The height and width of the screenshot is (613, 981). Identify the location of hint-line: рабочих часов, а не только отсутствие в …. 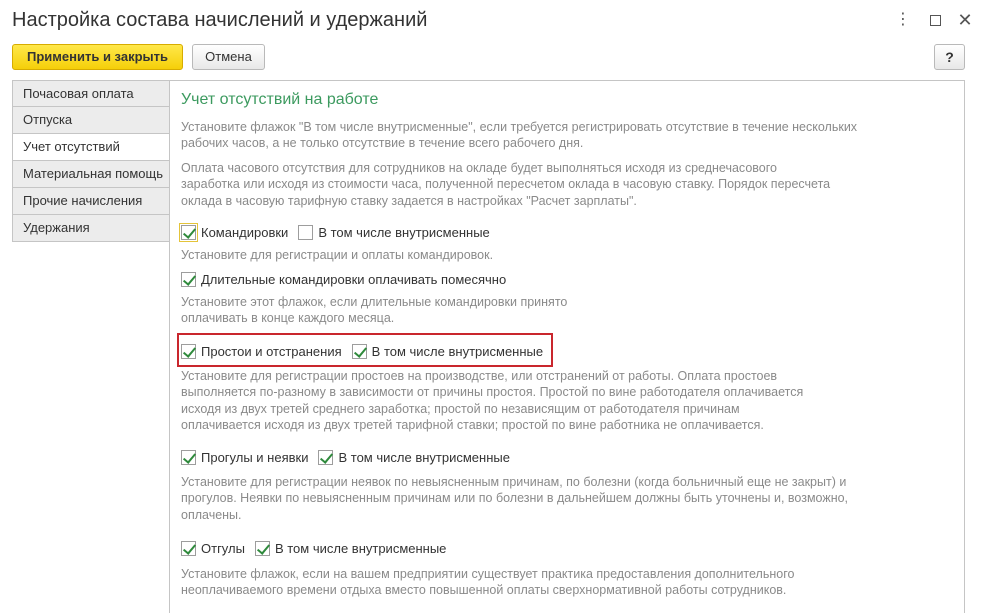
(382, 143).